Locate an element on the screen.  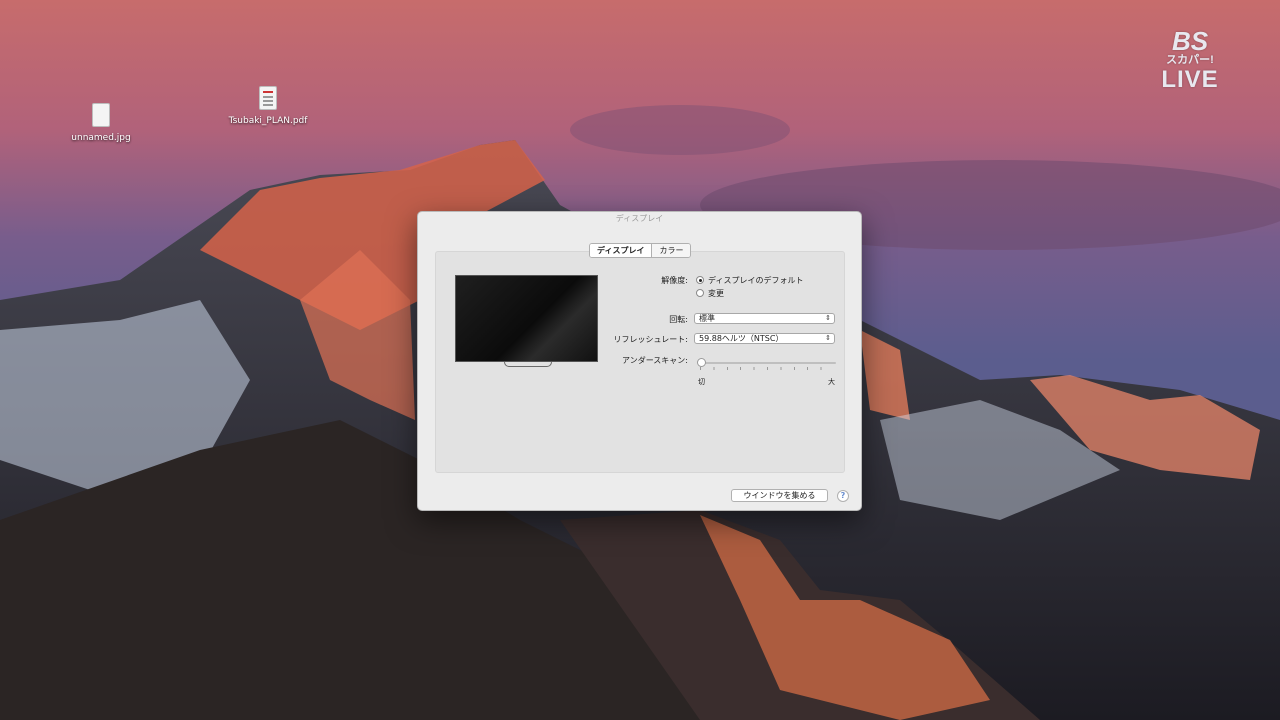
logo-live-text: LIVE is located at coordinates (1190, 79).